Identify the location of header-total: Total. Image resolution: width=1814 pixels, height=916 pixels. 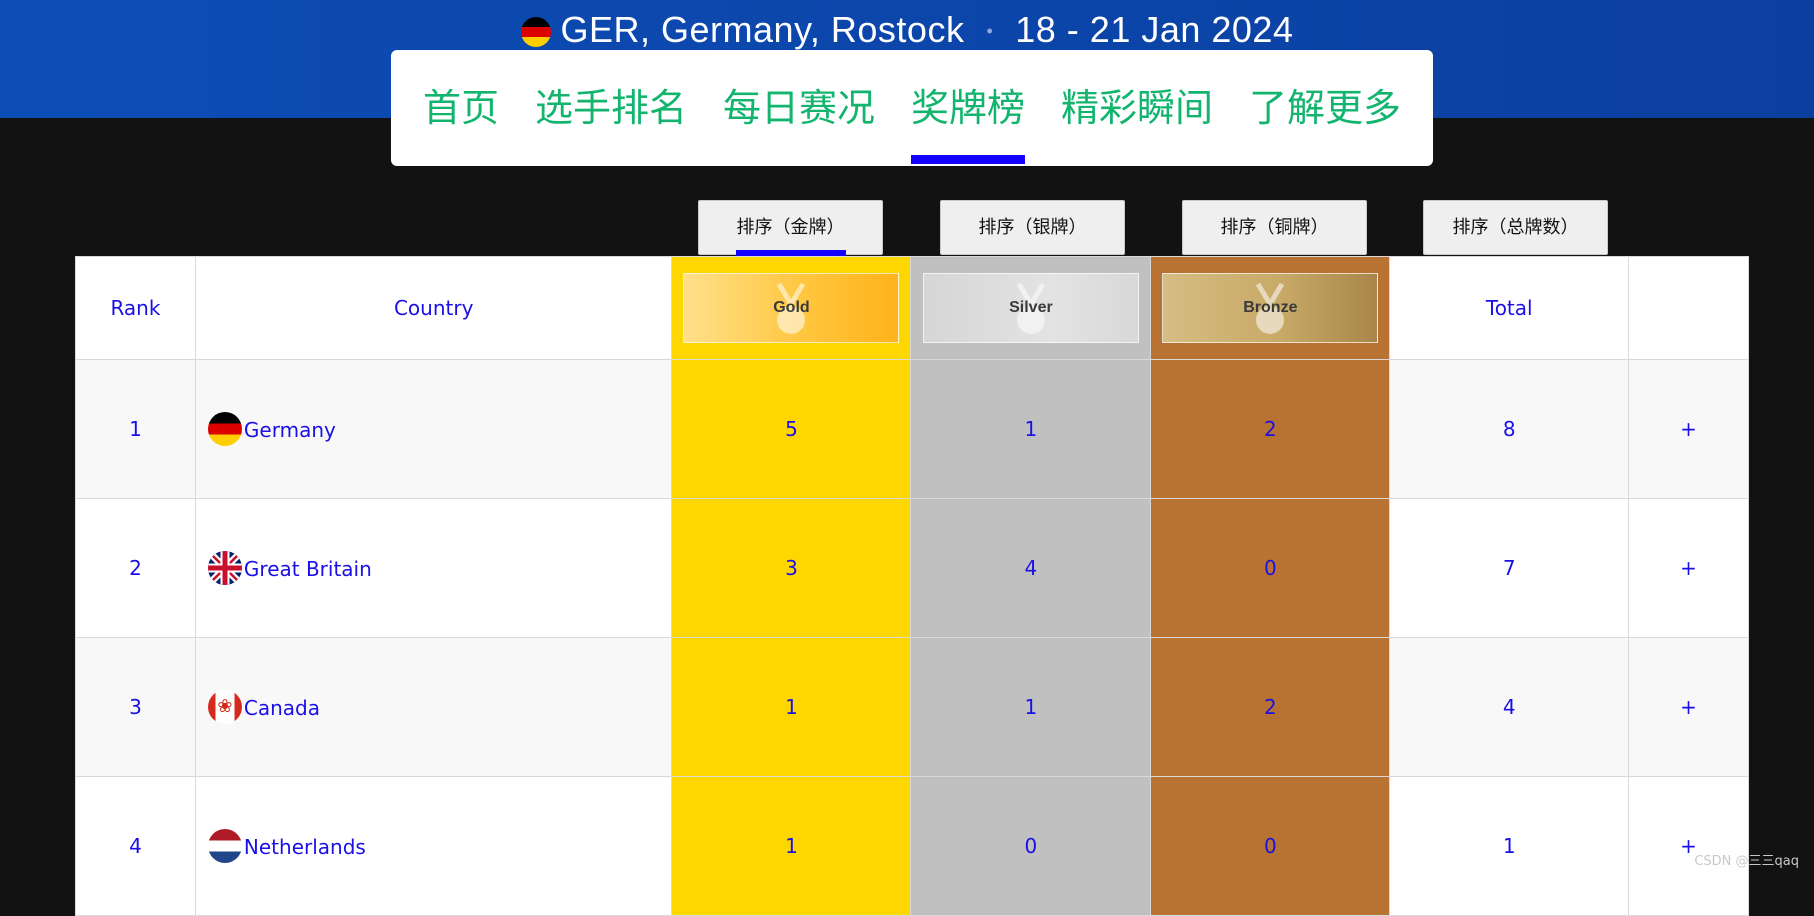
(1509, 308).